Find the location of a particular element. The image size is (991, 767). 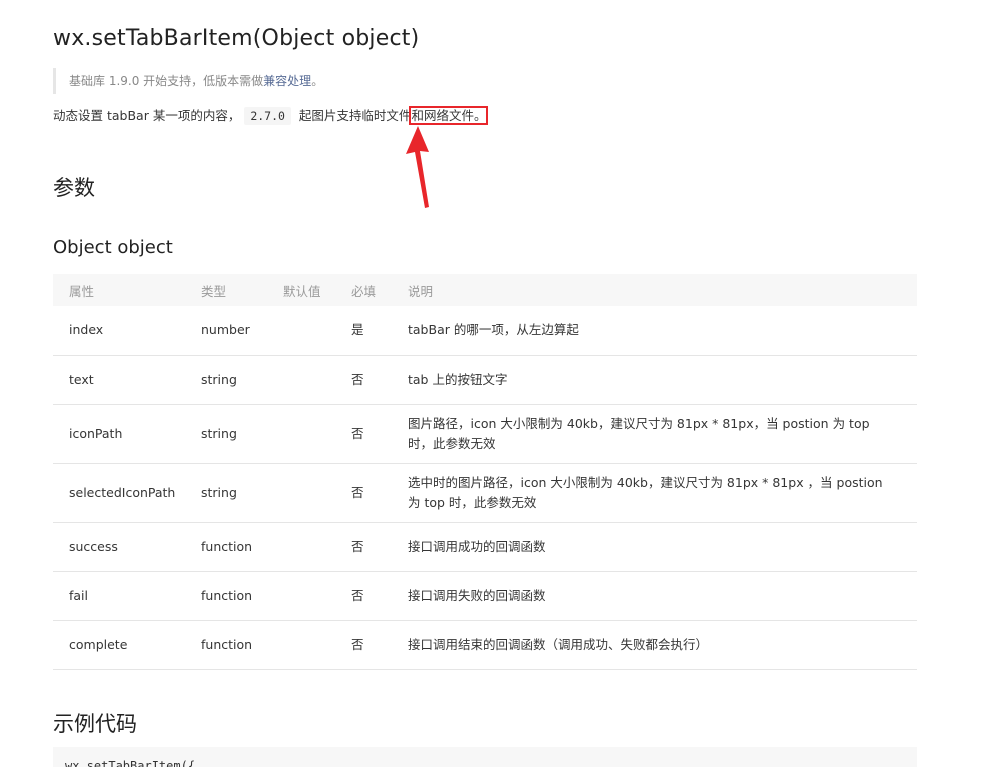

cell-attr: complete is located at coordinates (119, 645).